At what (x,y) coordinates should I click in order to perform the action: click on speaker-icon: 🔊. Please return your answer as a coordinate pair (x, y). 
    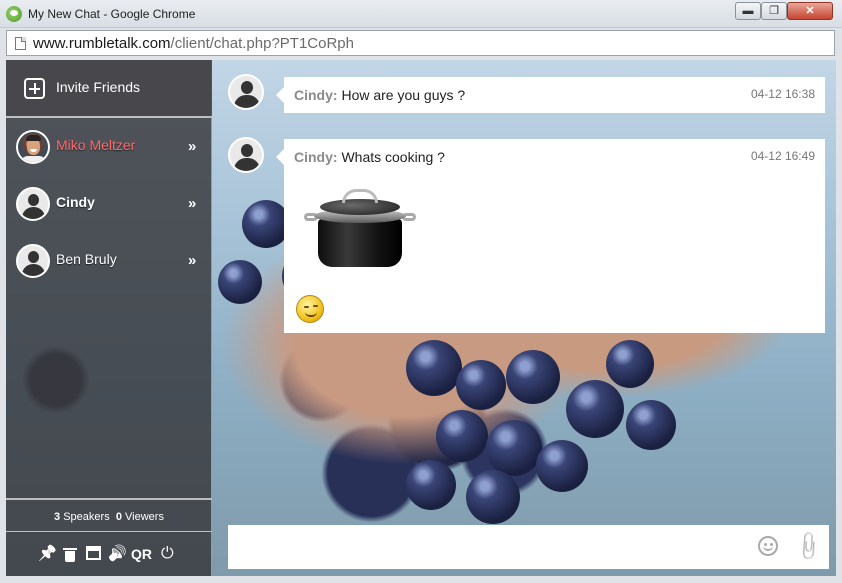
    Looking at the image, I should click on (117, 553).